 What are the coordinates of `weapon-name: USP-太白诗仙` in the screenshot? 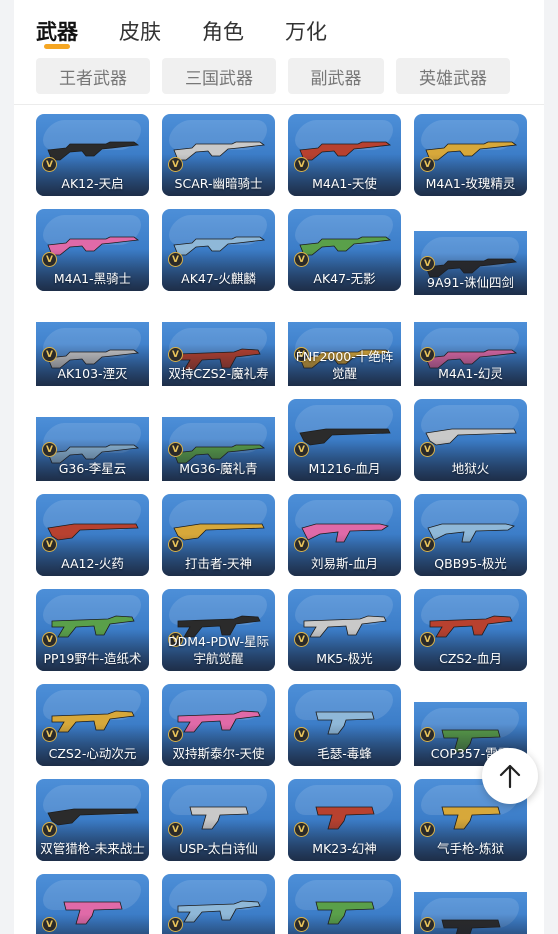 It's located at (218, 848).